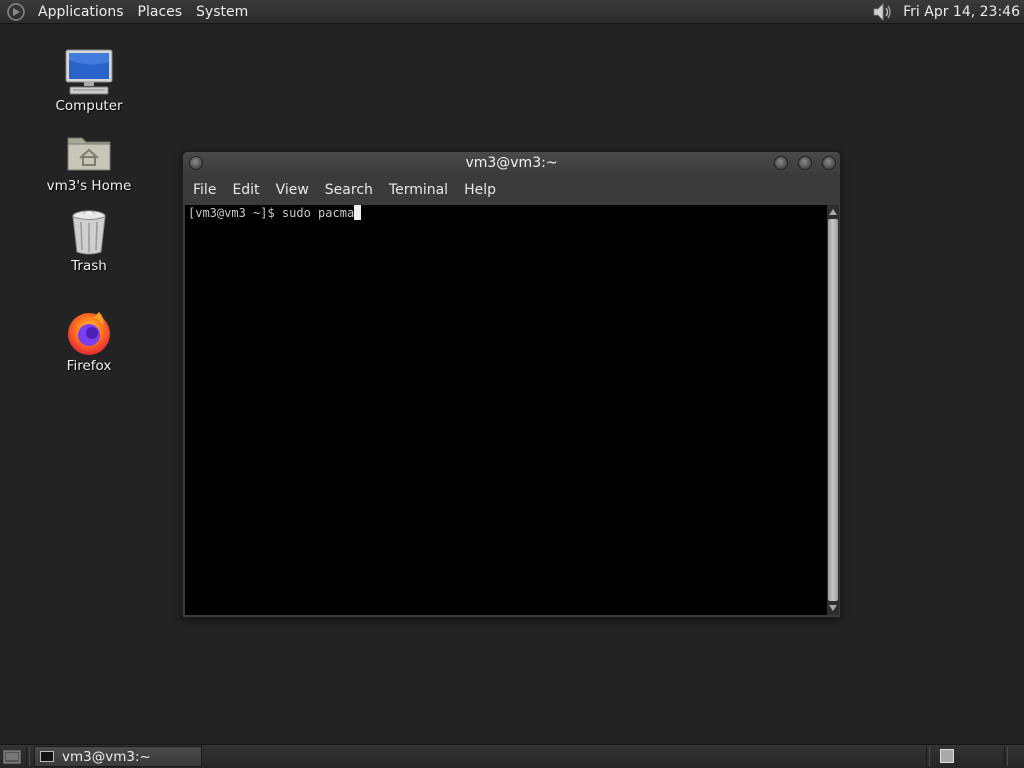 The height and width of the screenshot is (768, 1024). Describe the element at coordinates (418, 190) in the screenshot. I see `menu-terminal: Terminal` at that location.